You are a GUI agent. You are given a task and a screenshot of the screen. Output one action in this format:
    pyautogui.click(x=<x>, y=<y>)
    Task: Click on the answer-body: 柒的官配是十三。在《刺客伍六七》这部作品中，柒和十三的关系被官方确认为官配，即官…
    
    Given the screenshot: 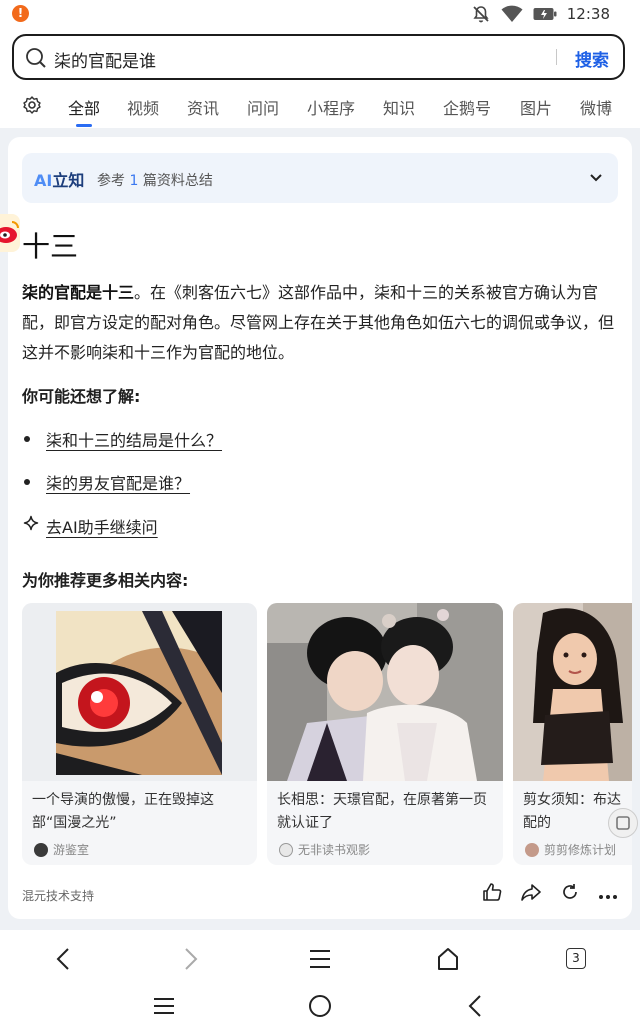 What is the action you would take?
    pyautogui.click(x=318, y=322)
    